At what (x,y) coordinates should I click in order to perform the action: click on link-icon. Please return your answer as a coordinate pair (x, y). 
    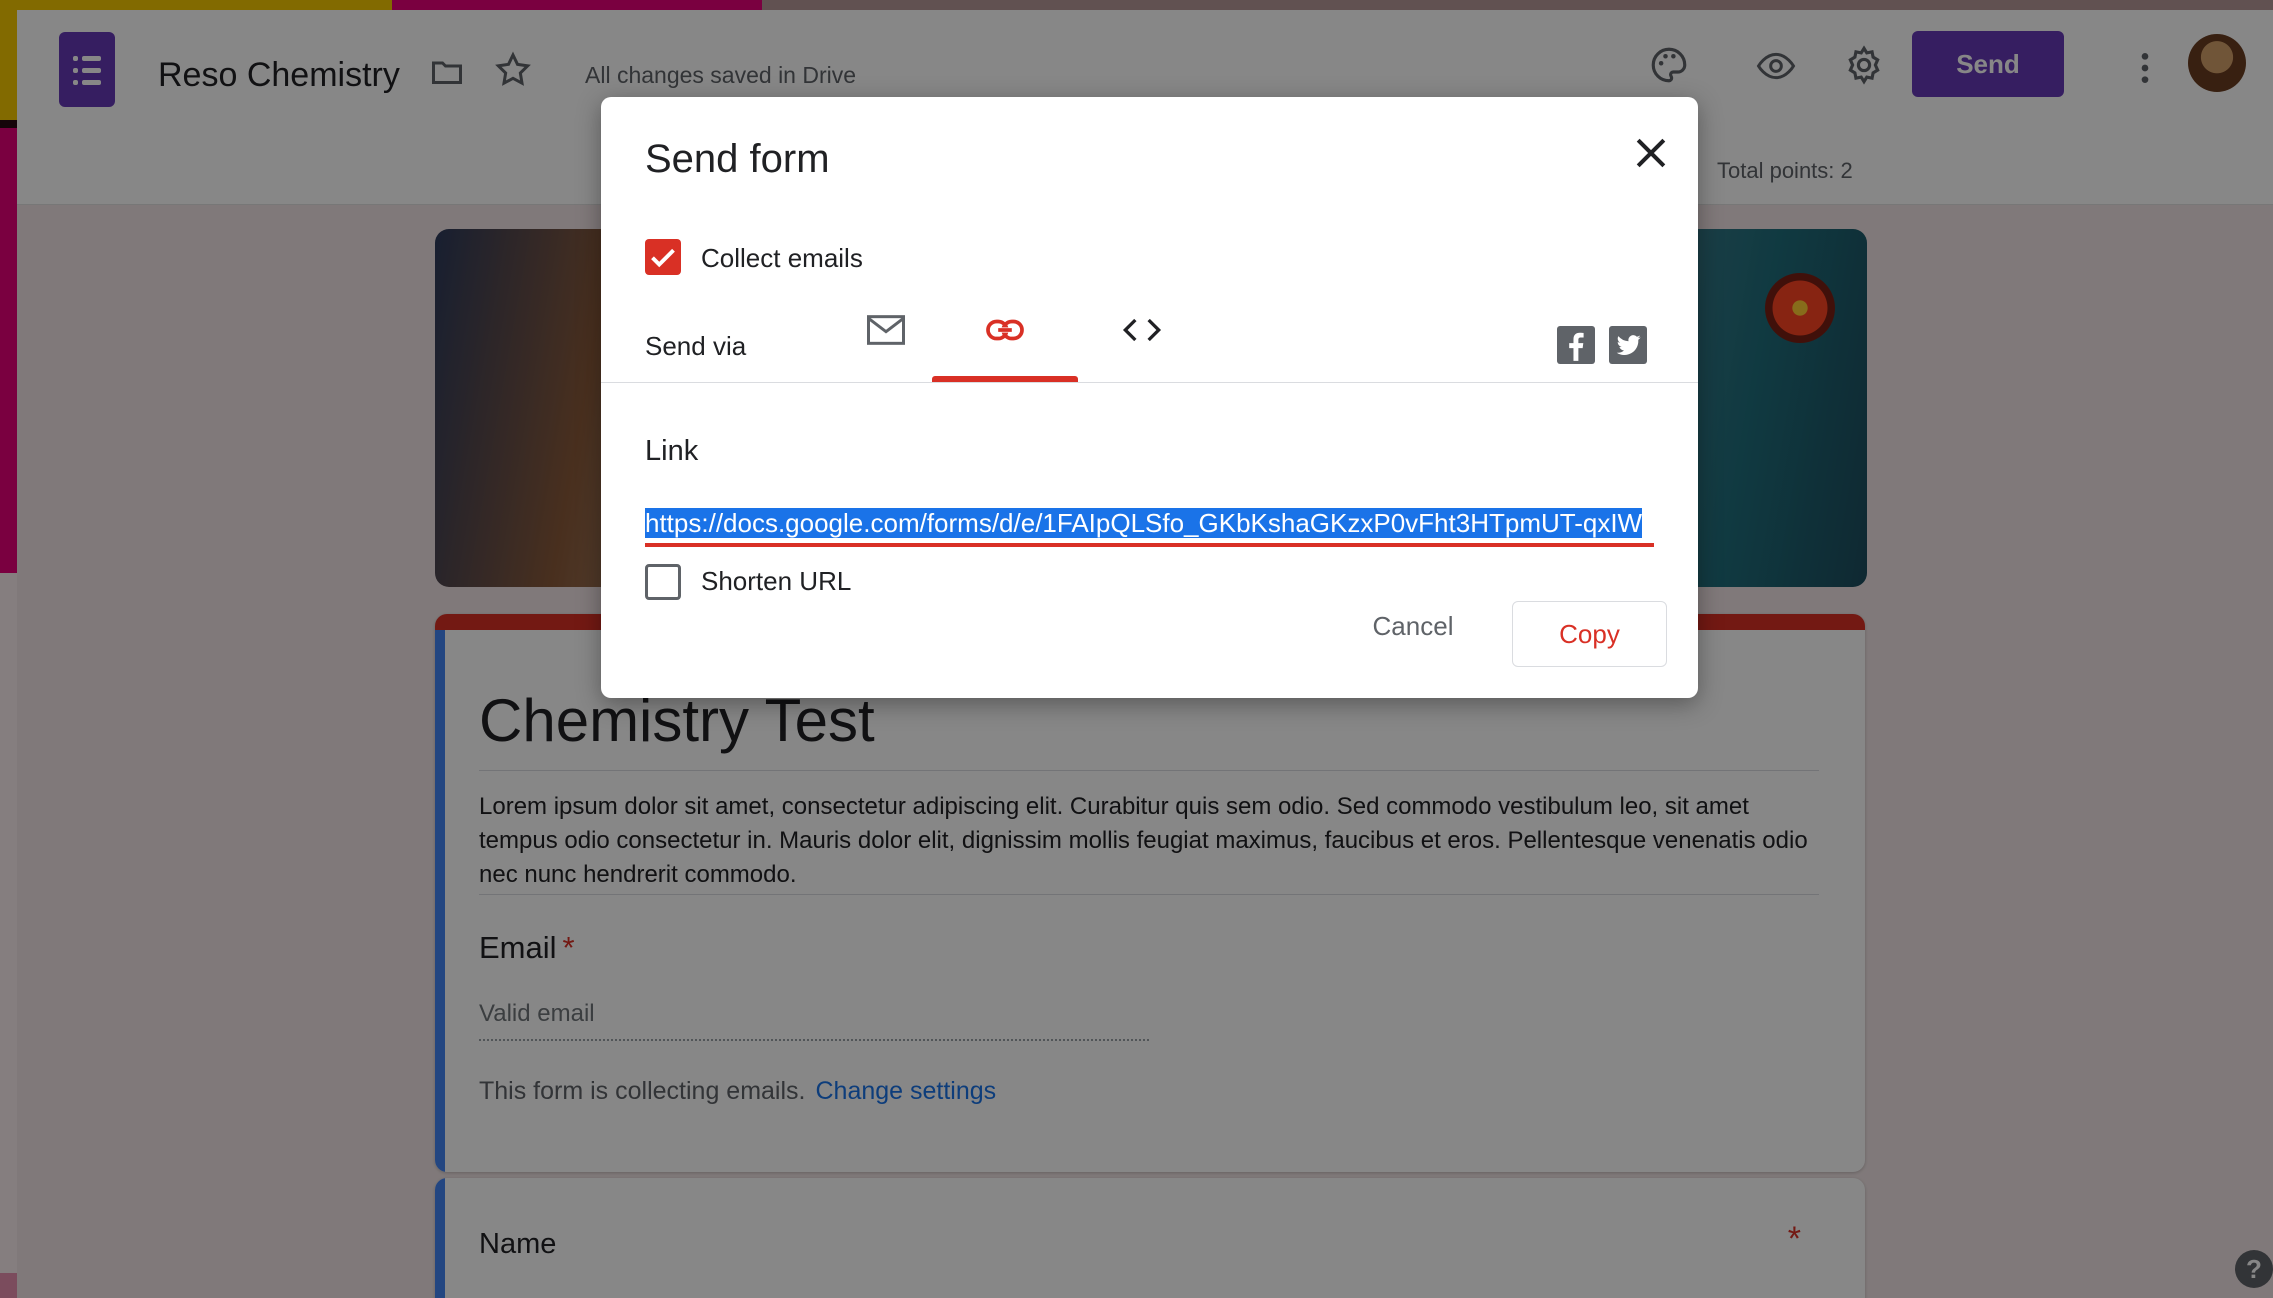
    Looking at the image, I should click on (1005, 330).